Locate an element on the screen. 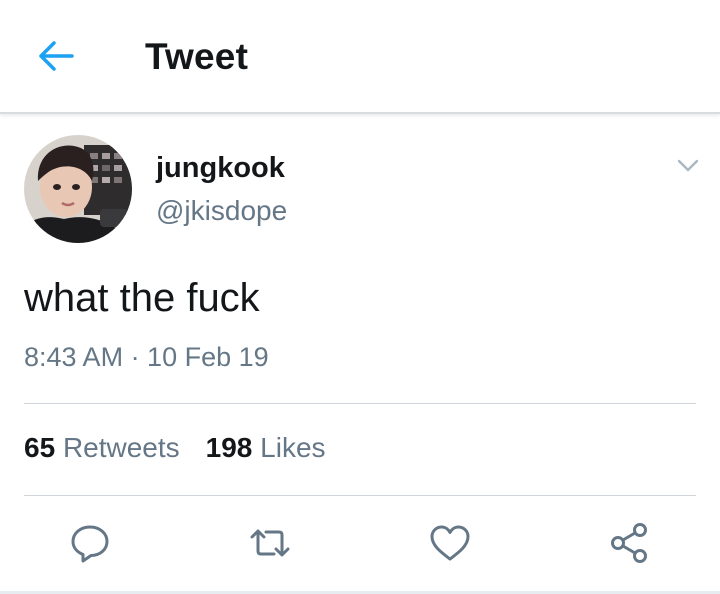 Image resolution: width=720 pixels, height=594 pixels. like-button is located at coordinates (450, 543).